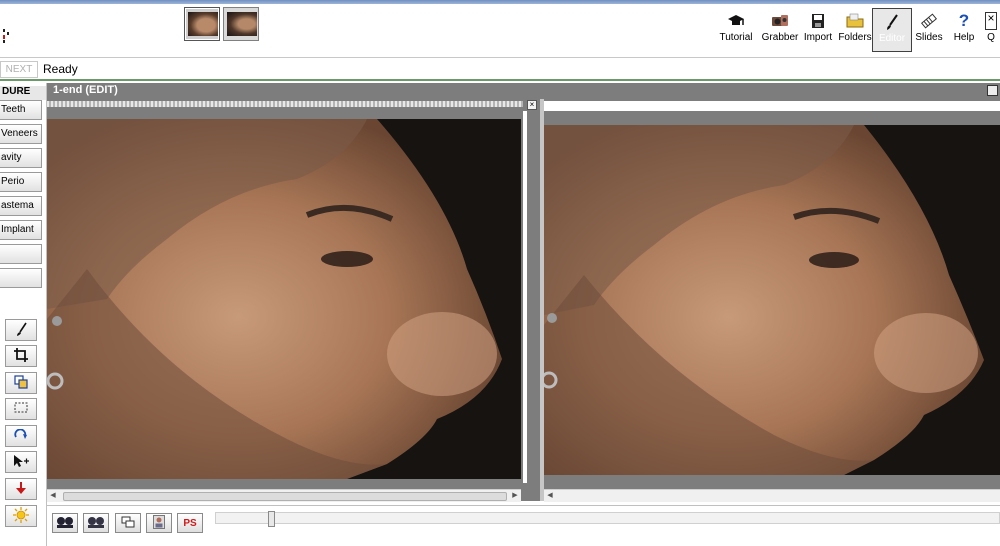  I want to click on tutorial-label: Tutorial, so click(736, 37).